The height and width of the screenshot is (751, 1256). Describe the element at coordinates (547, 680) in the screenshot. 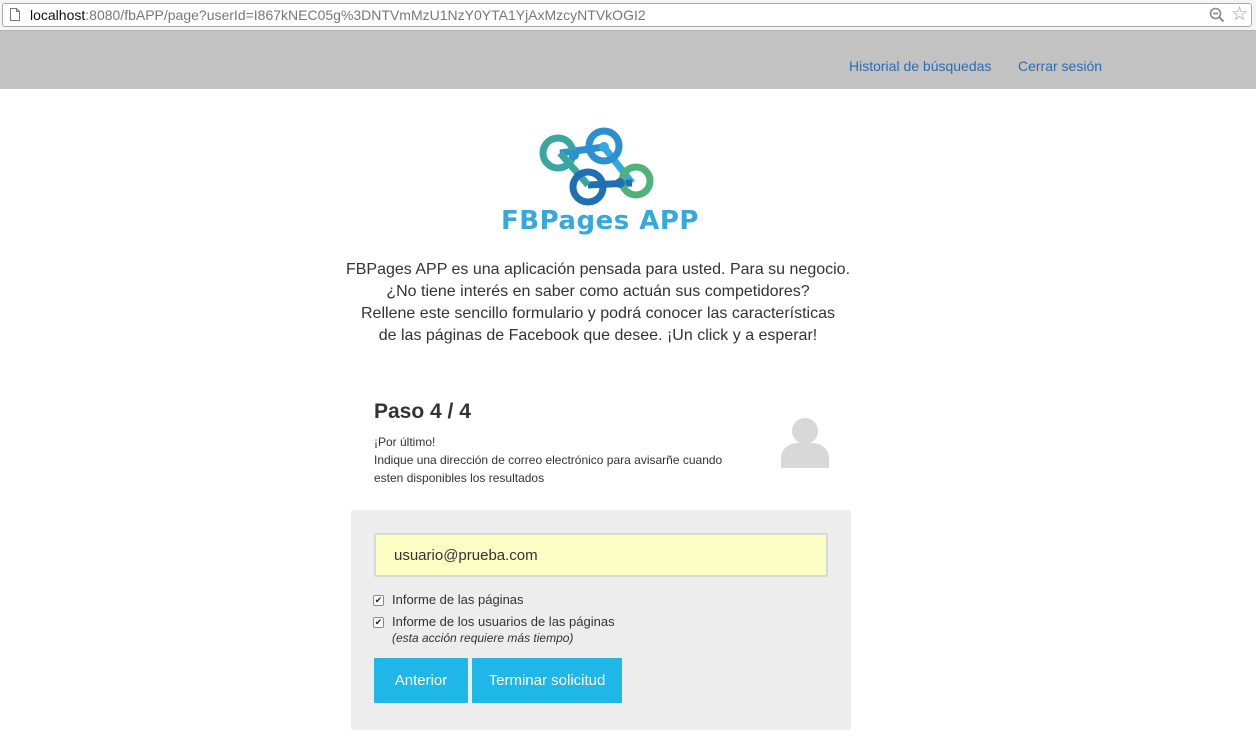

I see `finish-request-button: Terminar solicitud` at that location.